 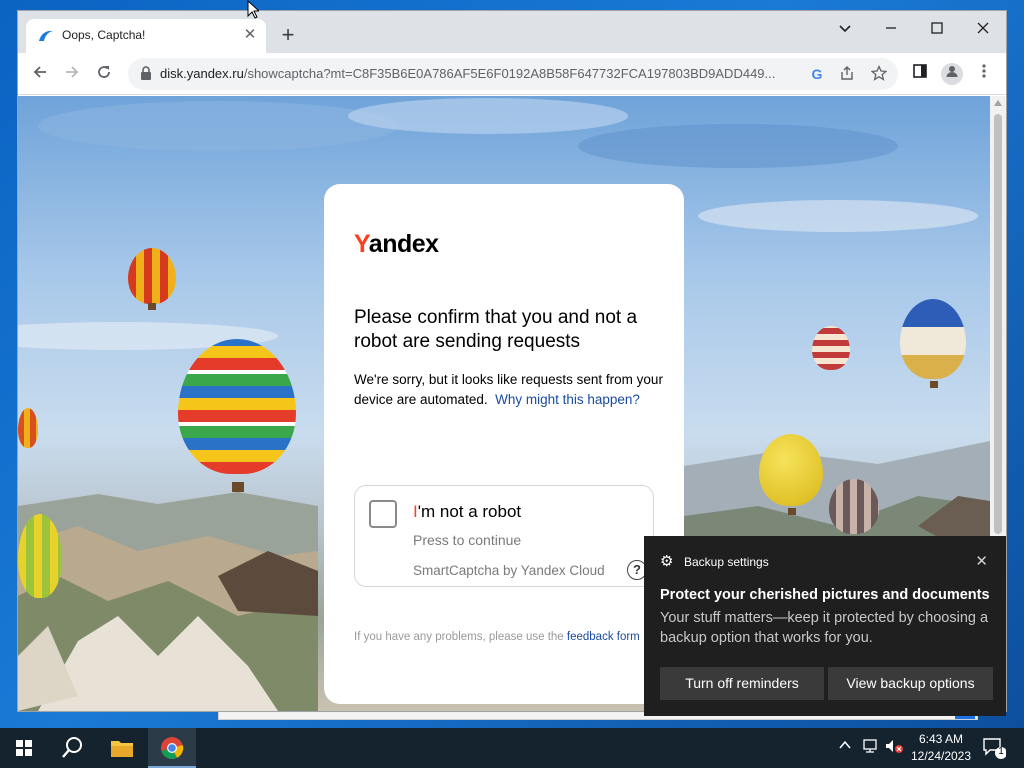 What do you see at coordinates (871, 747) in the screenshot?
I see `network-icon` at bounding box center [871, 747].